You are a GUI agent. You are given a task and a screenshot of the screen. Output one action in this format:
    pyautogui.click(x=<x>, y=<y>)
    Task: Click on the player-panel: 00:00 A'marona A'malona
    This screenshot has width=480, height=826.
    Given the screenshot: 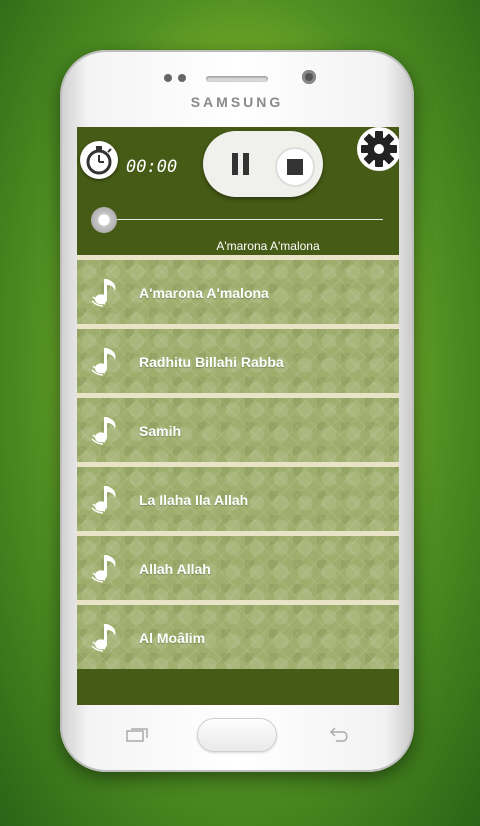 What is the action you would take?
    pyautogui.click(x=238, y=191)
    